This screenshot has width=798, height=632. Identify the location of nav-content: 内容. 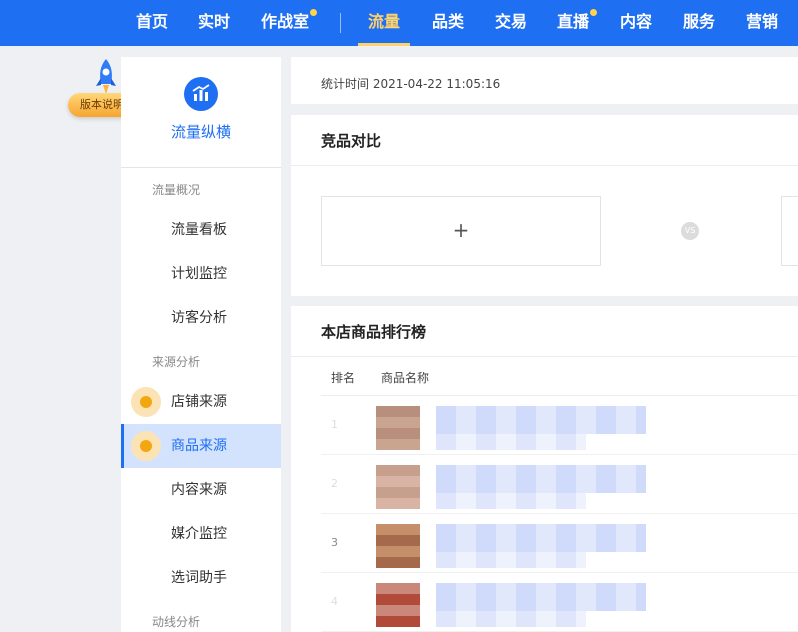
(636, 23).